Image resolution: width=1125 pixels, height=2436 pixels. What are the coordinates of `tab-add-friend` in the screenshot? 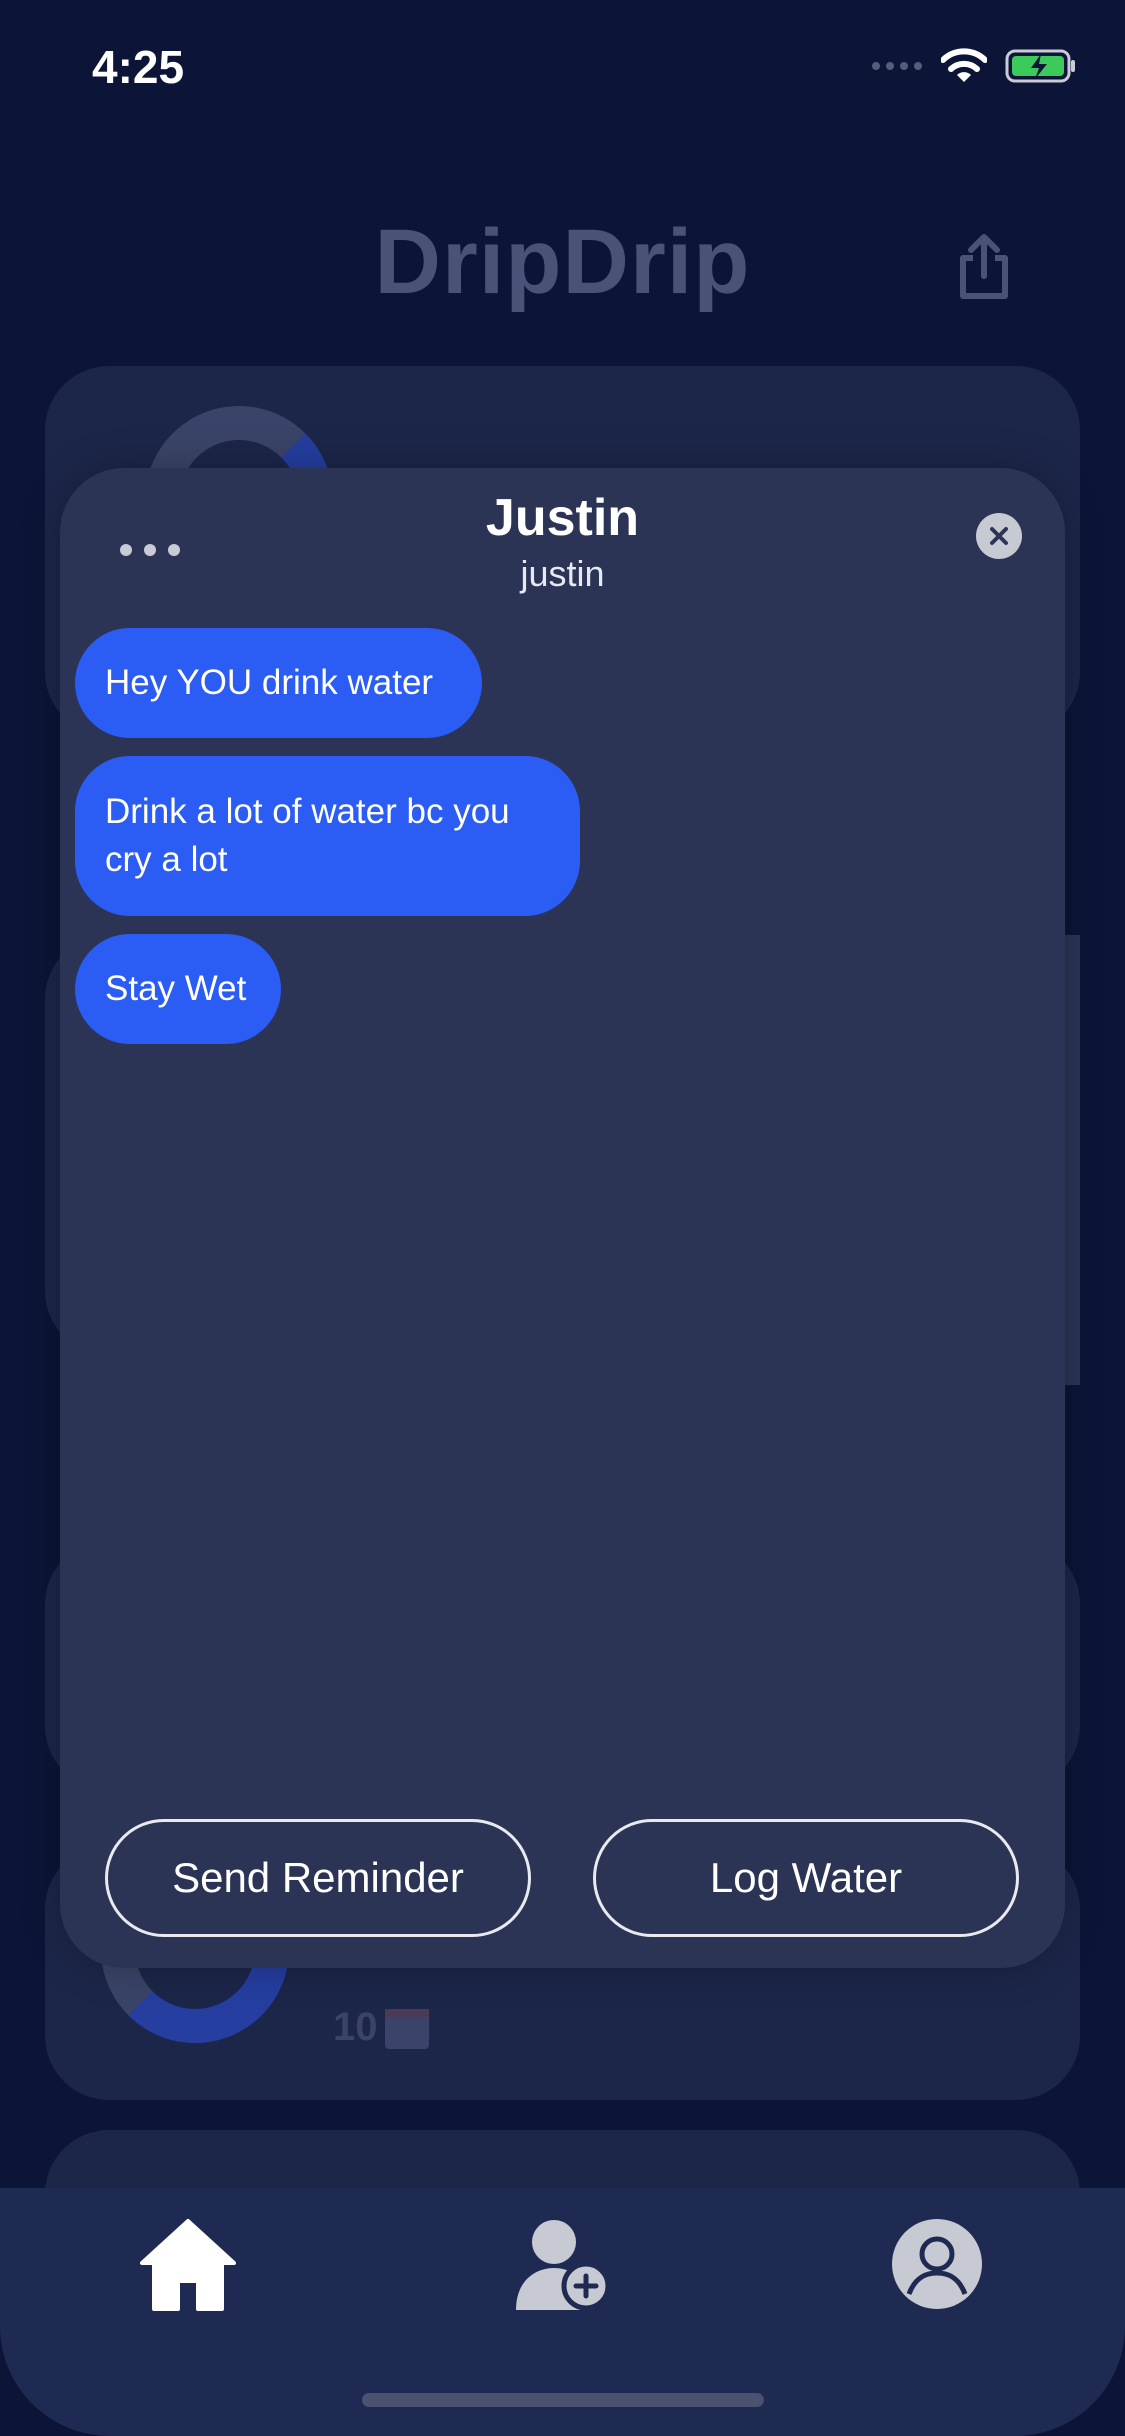 It's located at (562, 2264).